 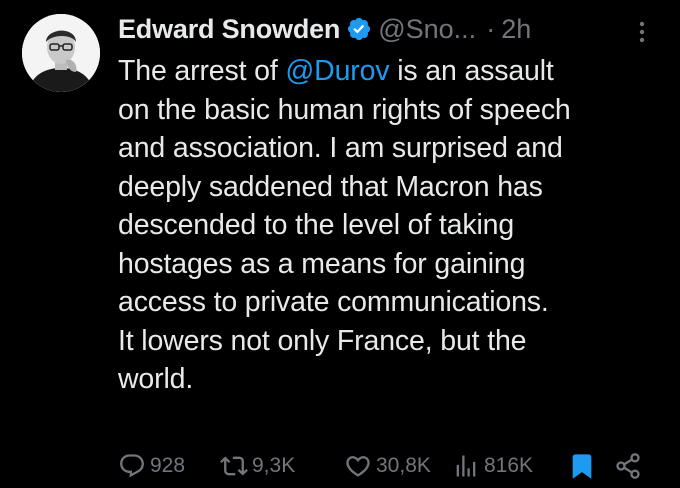 What do you see at coordinates (642, 32) in the screenshot?
I see `more-options-icon` at bounding box center [642, 32].